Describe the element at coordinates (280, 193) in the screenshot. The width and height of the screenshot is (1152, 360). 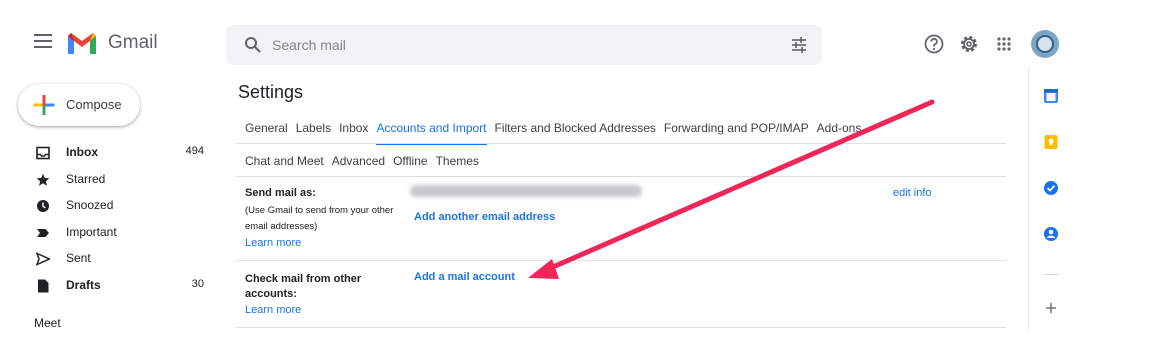
I see `send-mail-as-label: Send mail as:` at that location.